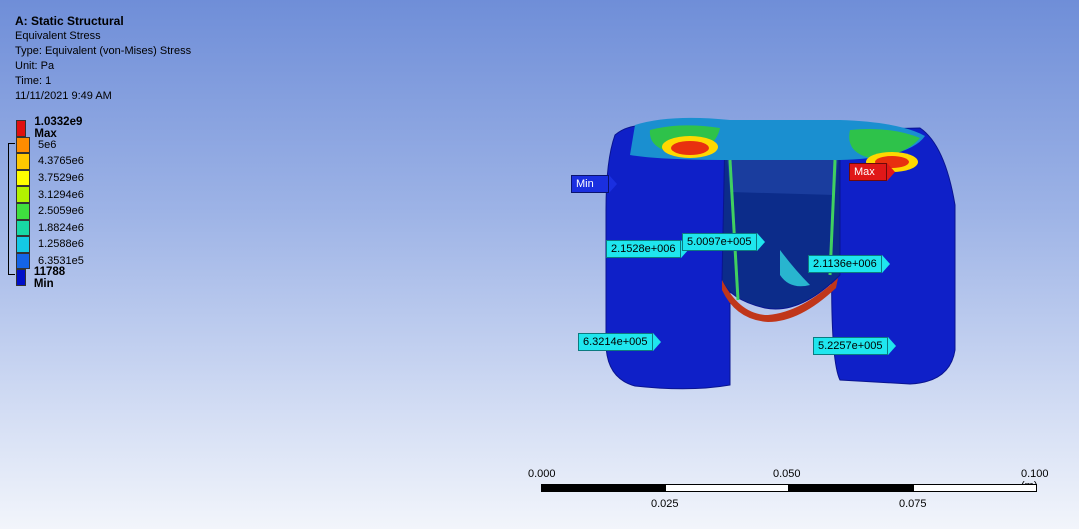  I want to click on legend-label: 3.7529e6, so click(61, 178).